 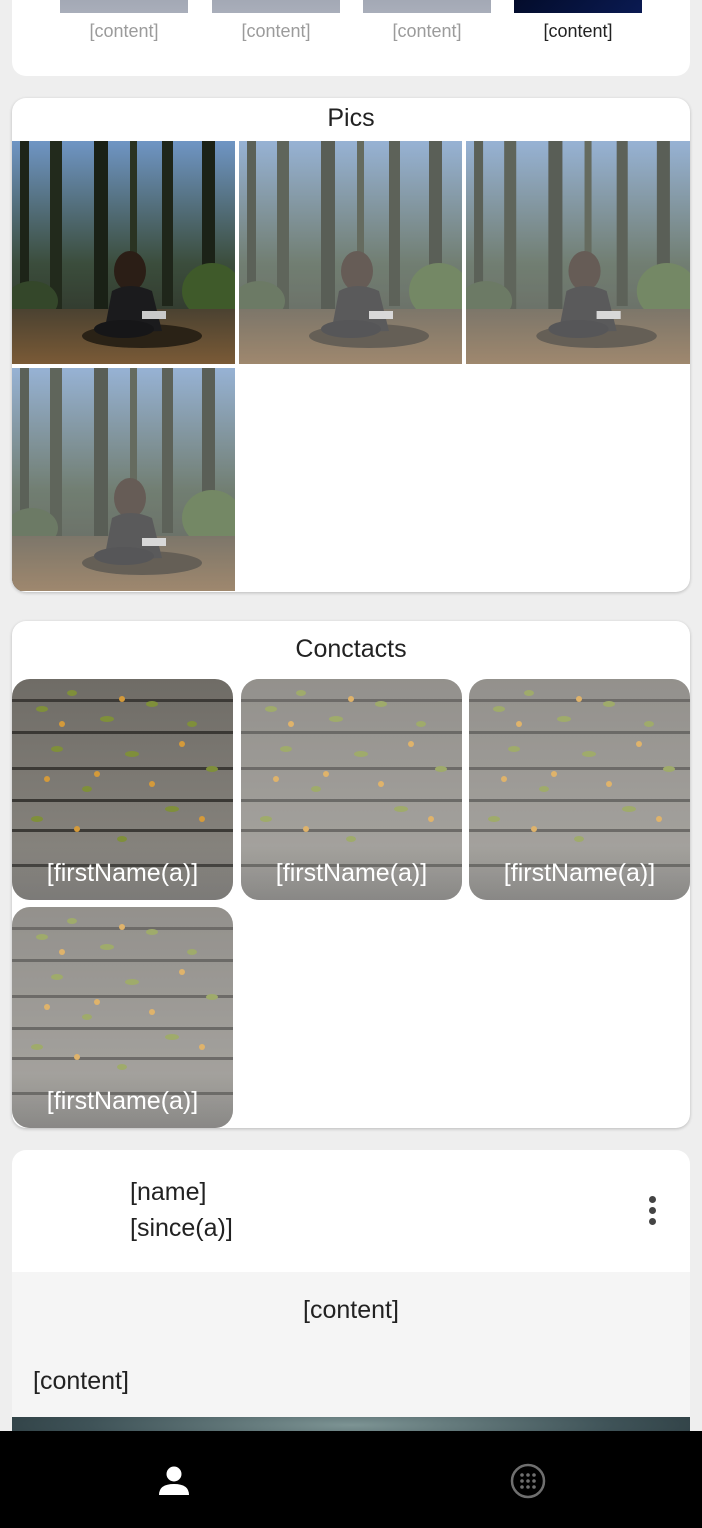 I want to click on pics-title: Pics, so click(x=351, y=118).